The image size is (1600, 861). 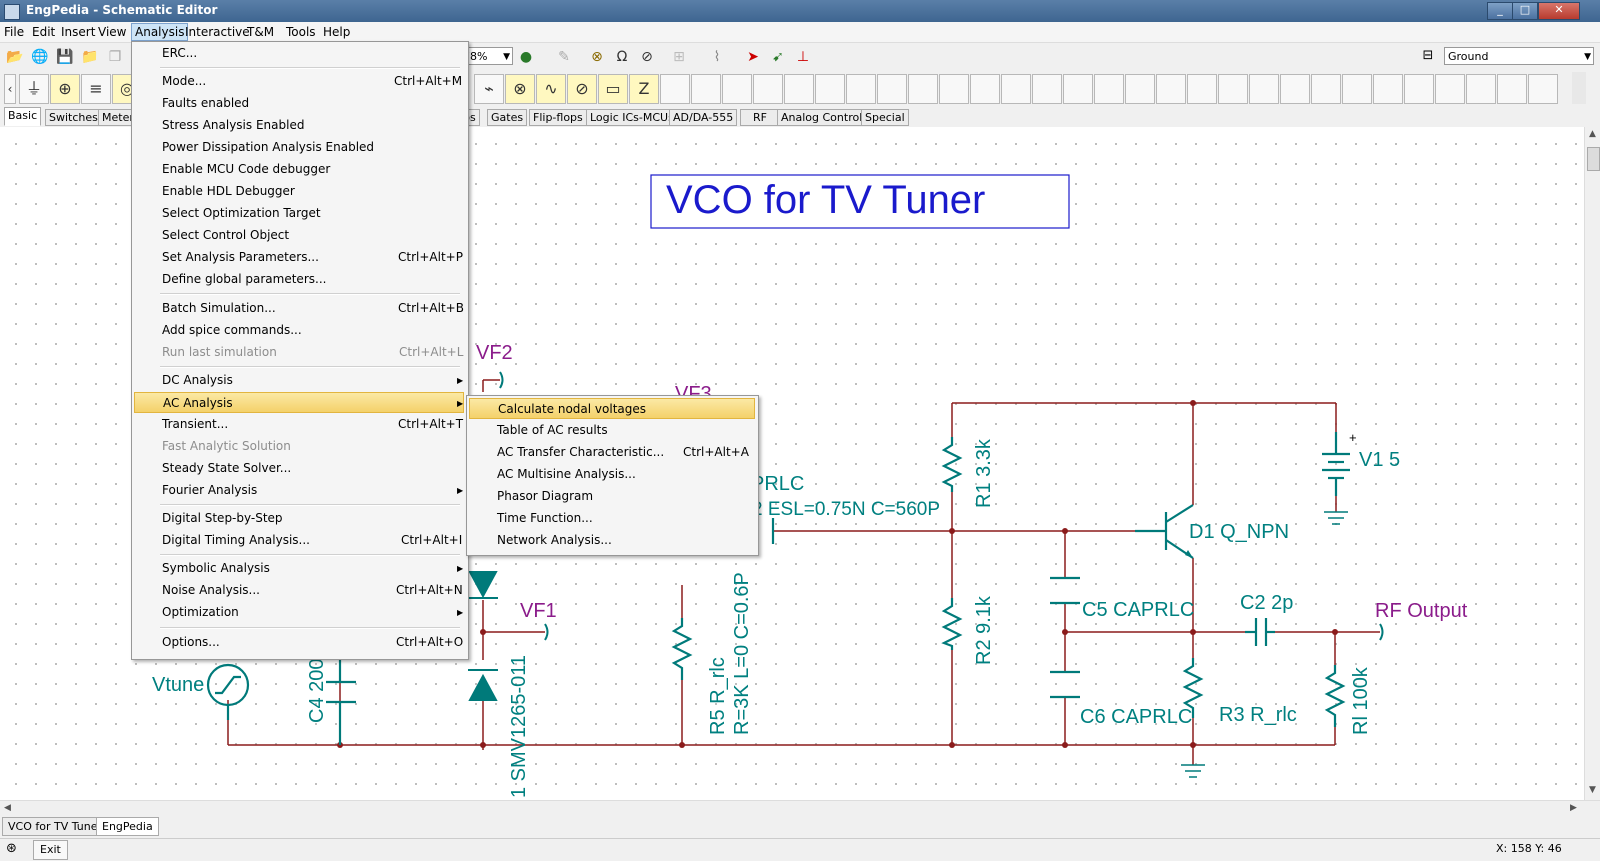 I want to click on menu-tm: T&M, so click(x=260, y=32).